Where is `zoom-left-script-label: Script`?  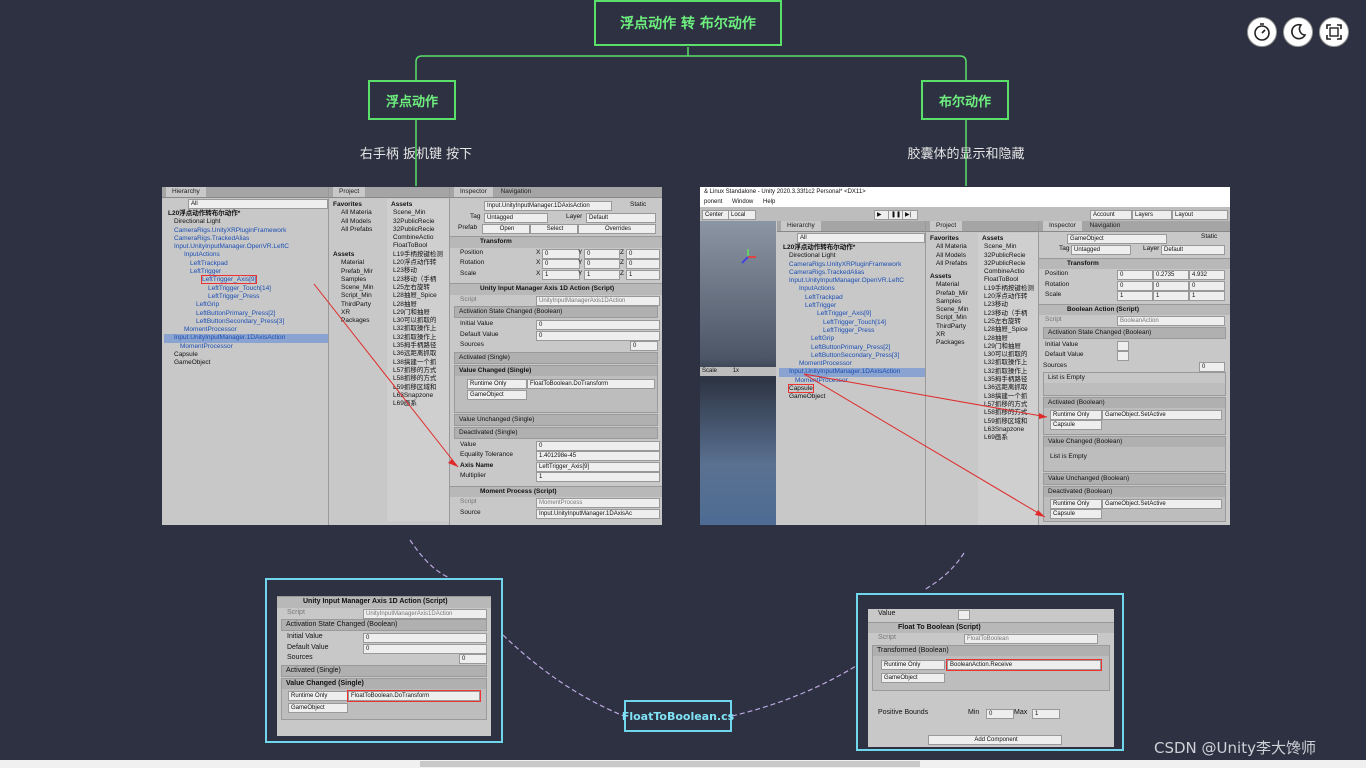 zoom-left-script-label: Script is located at coordinates (296, 612).